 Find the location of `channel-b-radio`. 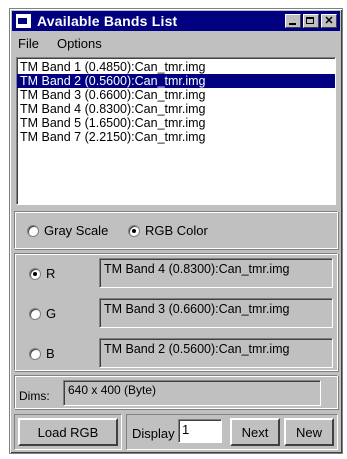

channel-b-radio is located at coordinates (35, 353).